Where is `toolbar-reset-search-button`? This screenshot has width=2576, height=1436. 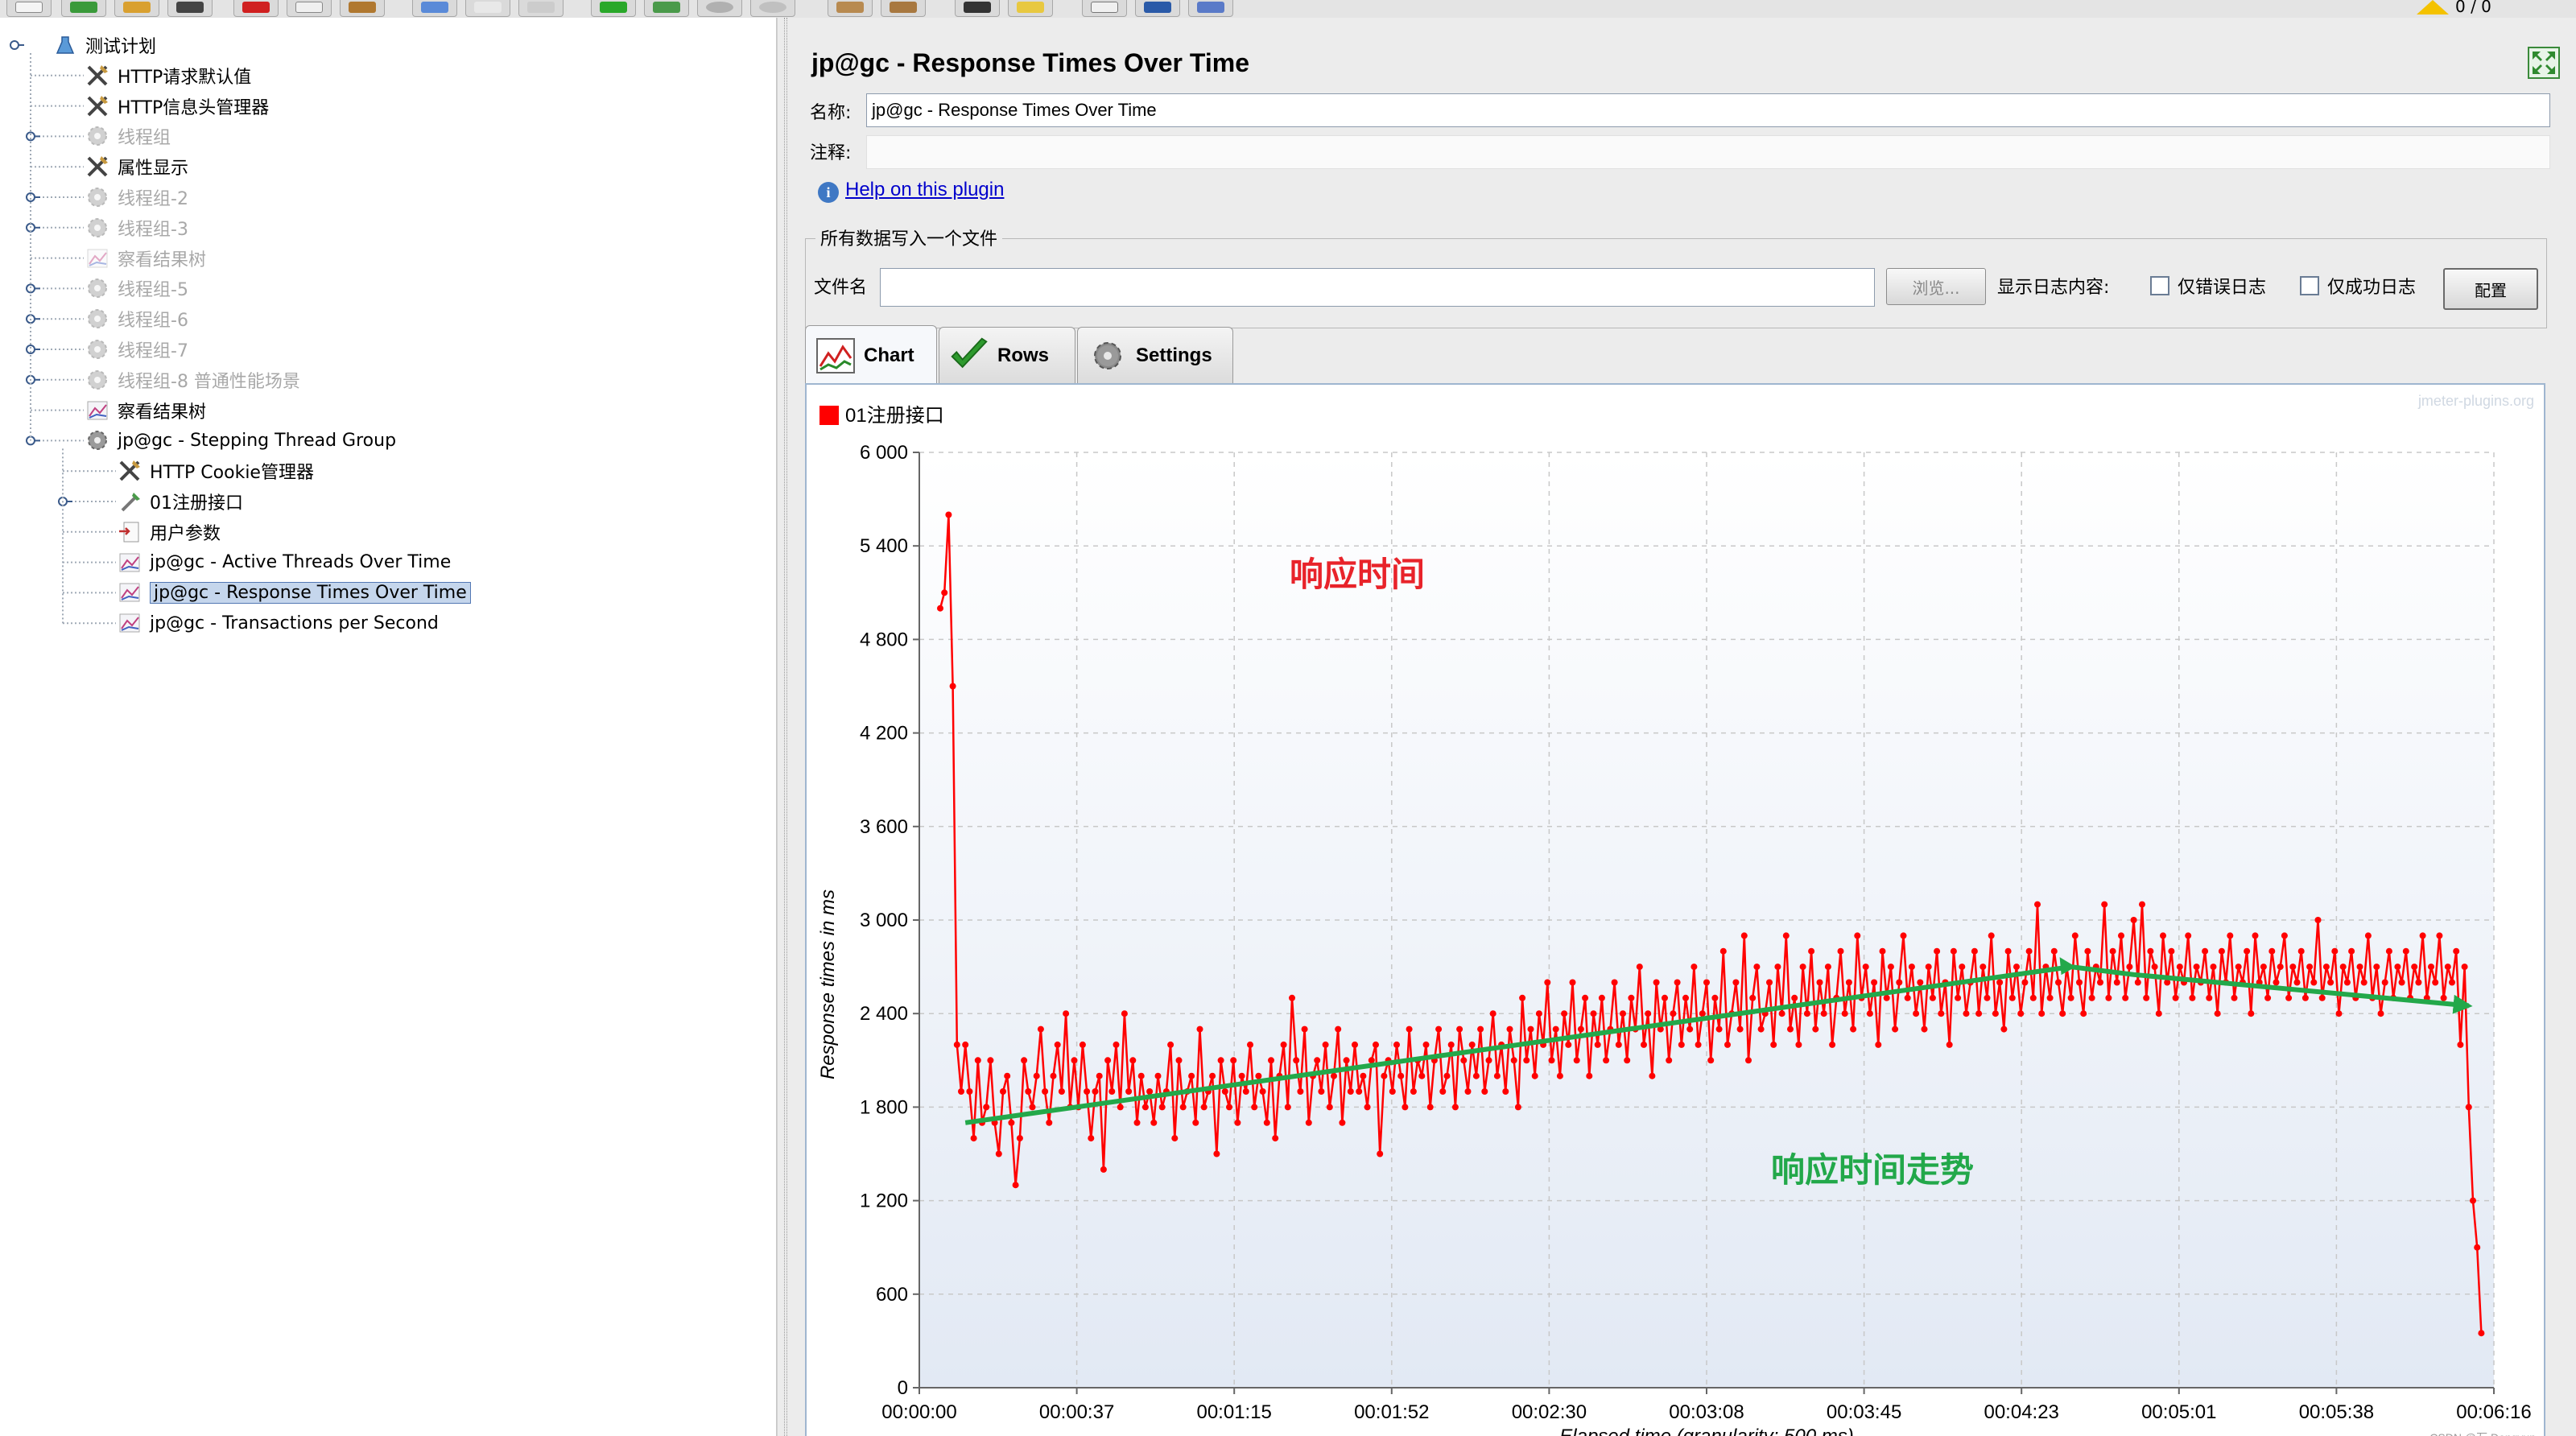 toolbar-reset-search-button is located at coordinates (1030, 8).